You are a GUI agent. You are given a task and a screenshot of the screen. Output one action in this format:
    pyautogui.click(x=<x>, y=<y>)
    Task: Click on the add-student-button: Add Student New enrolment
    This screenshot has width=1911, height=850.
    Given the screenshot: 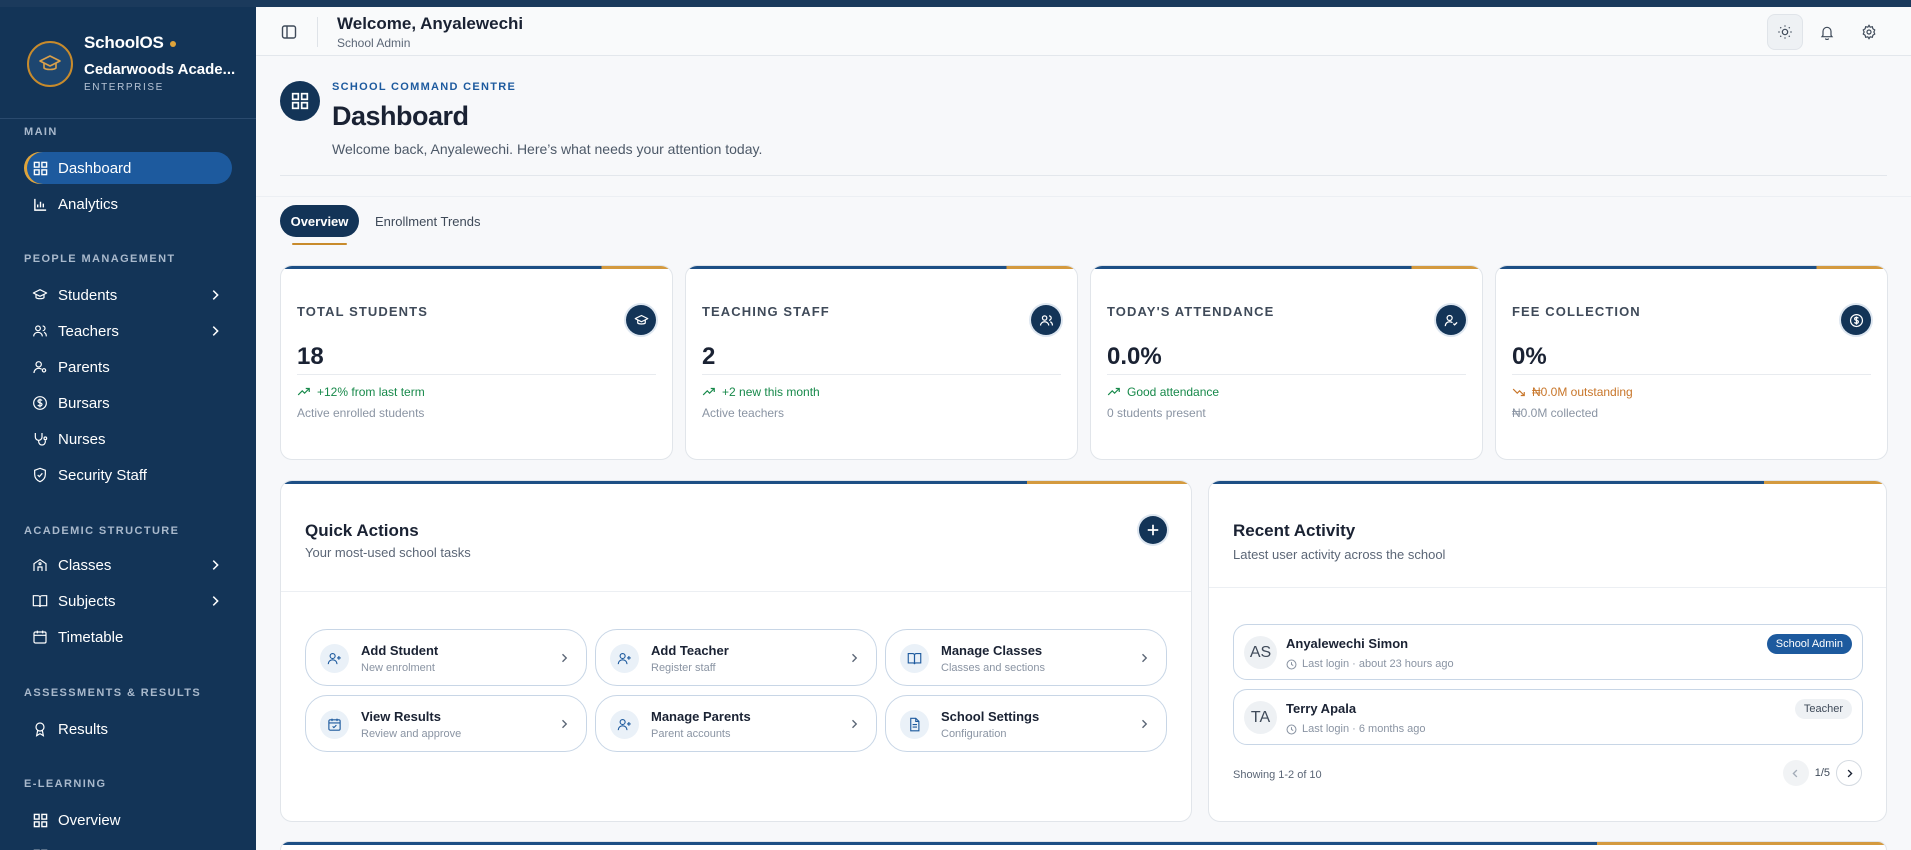 What is the action you would take?
    pyautogui.click(x=446, y=657)
    